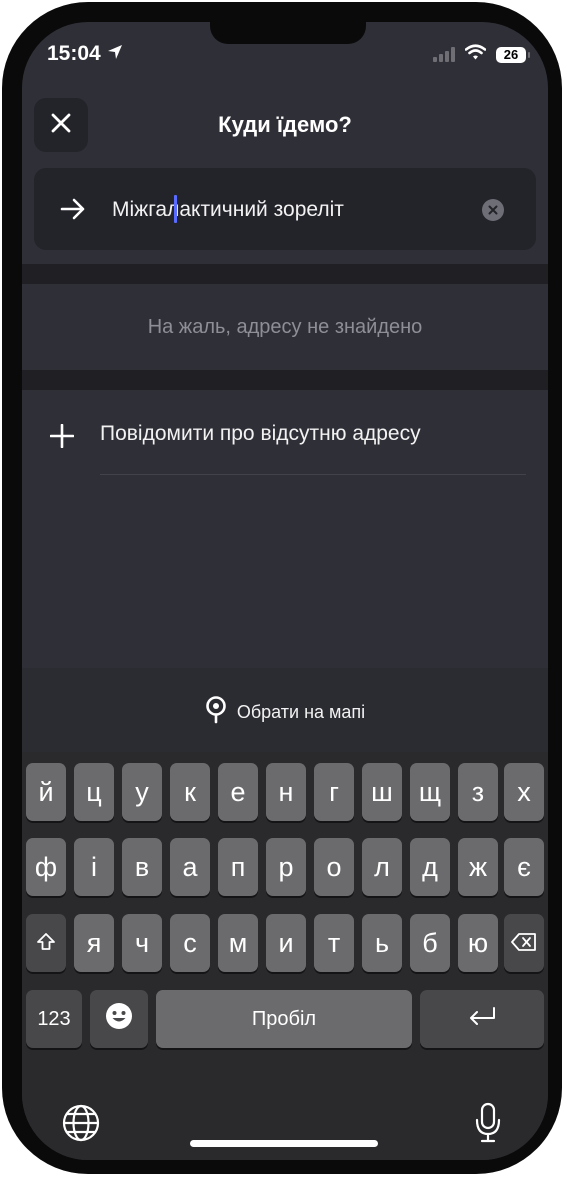 The height and width of the screenshot is (1178, 566). Describe the element at coordinates (286, 943) in the screenshot. I see `key: и` at that location.